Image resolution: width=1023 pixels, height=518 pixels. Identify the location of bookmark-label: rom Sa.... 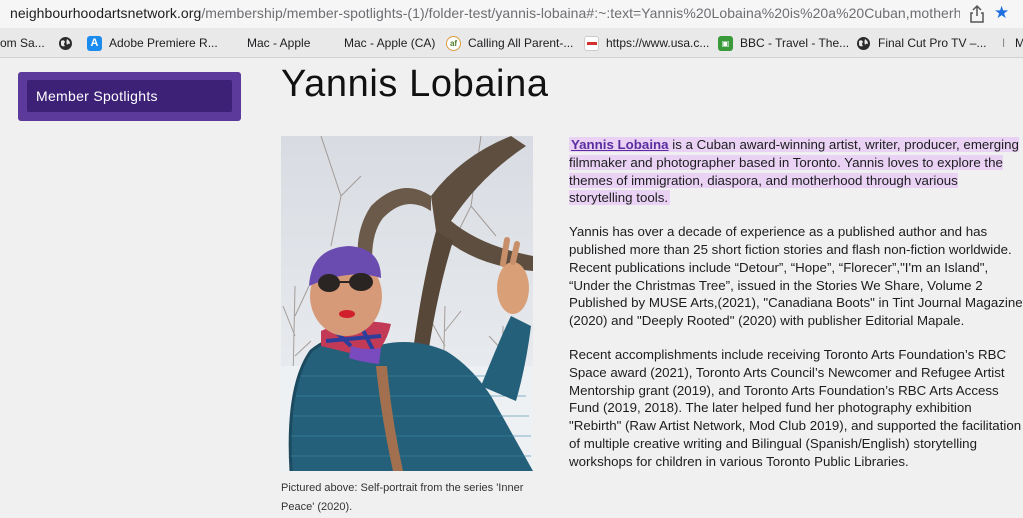
(22, 43).